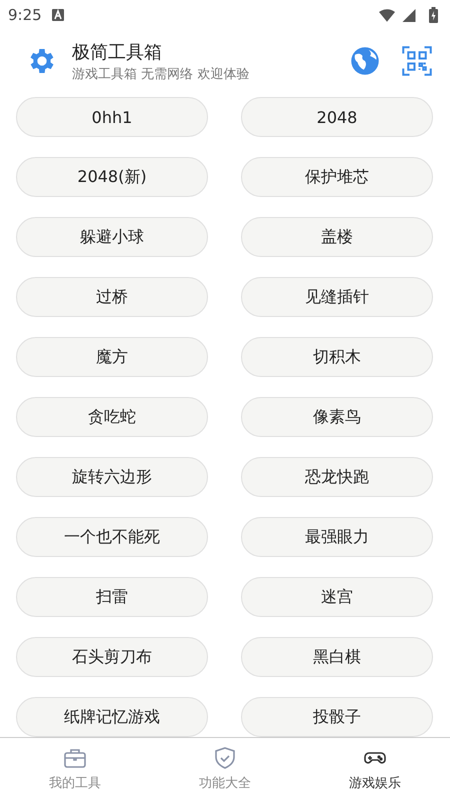  Describe the element at coordinates (337, 537) in the screenshot. I see `game-button: 最强眼力` at that location.